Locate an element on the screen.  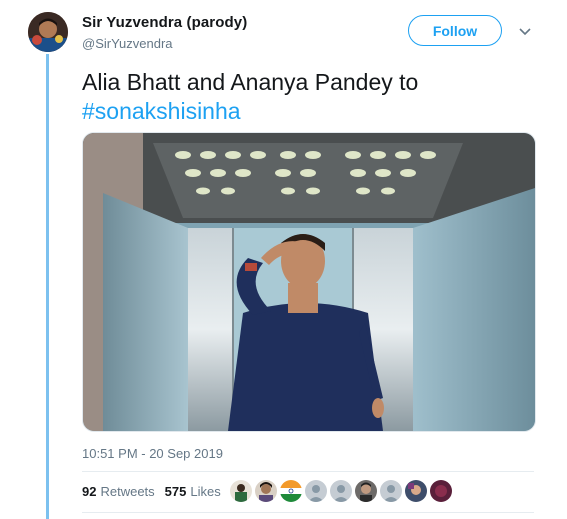
user-handle: @SirYuzvendra is located at coordinates (127, 43).